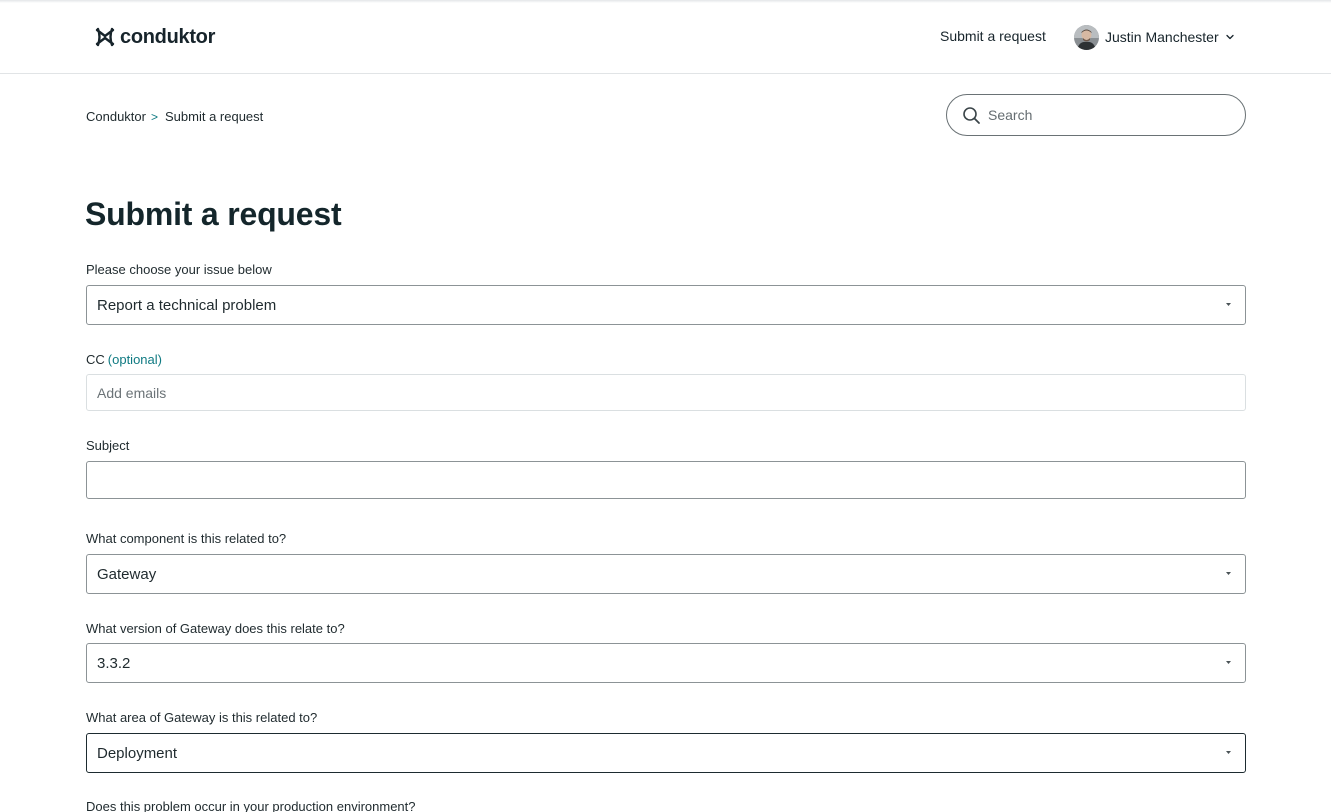 Image resolution: width=1331 pixels, height=812 pixels. What do you see at coordinates (114, 663) in the screenshot?
I see `version-value: 3.3.2` at bounding box center [114, 663].